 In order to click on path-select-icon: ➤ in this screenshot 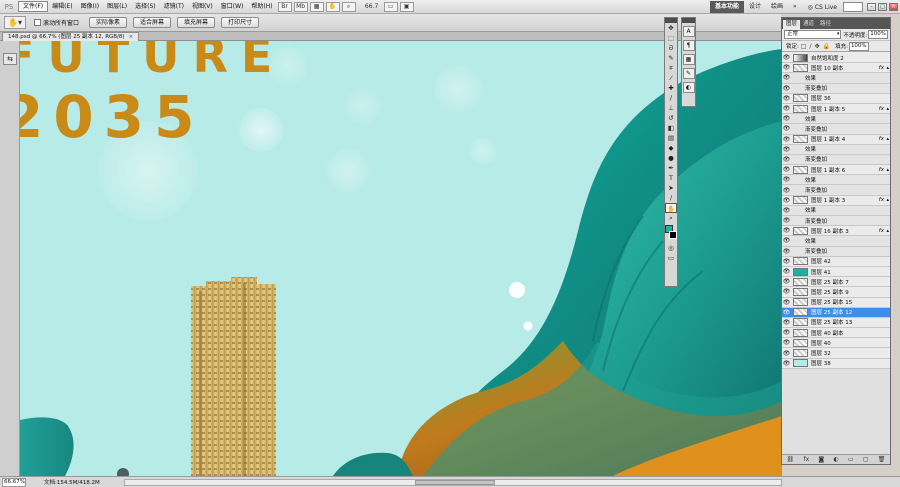, I will do `click(671, 188)`.